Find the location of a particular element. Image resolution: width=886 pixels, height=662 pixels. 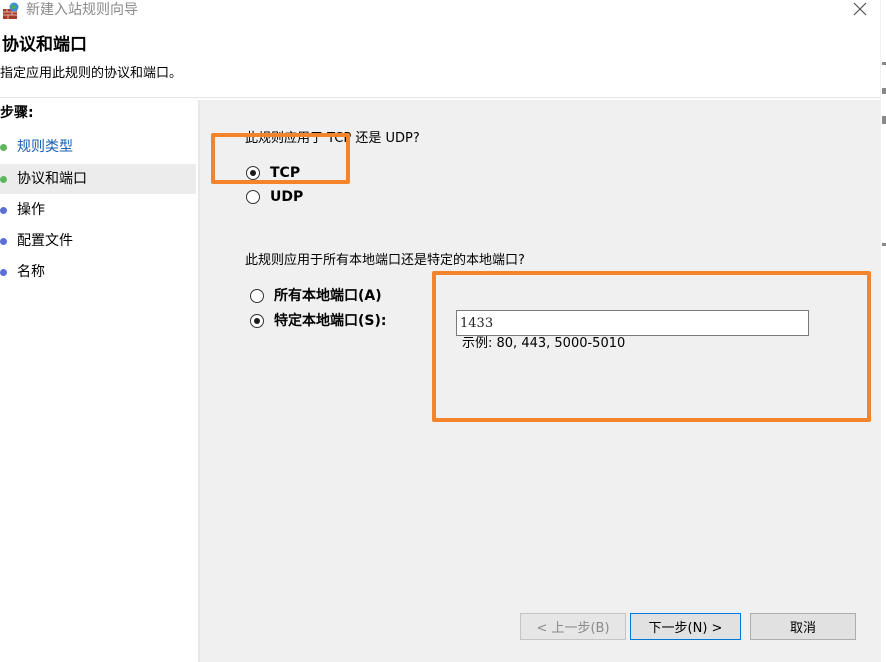

firewall-icon is located at coordinates (11, 11).